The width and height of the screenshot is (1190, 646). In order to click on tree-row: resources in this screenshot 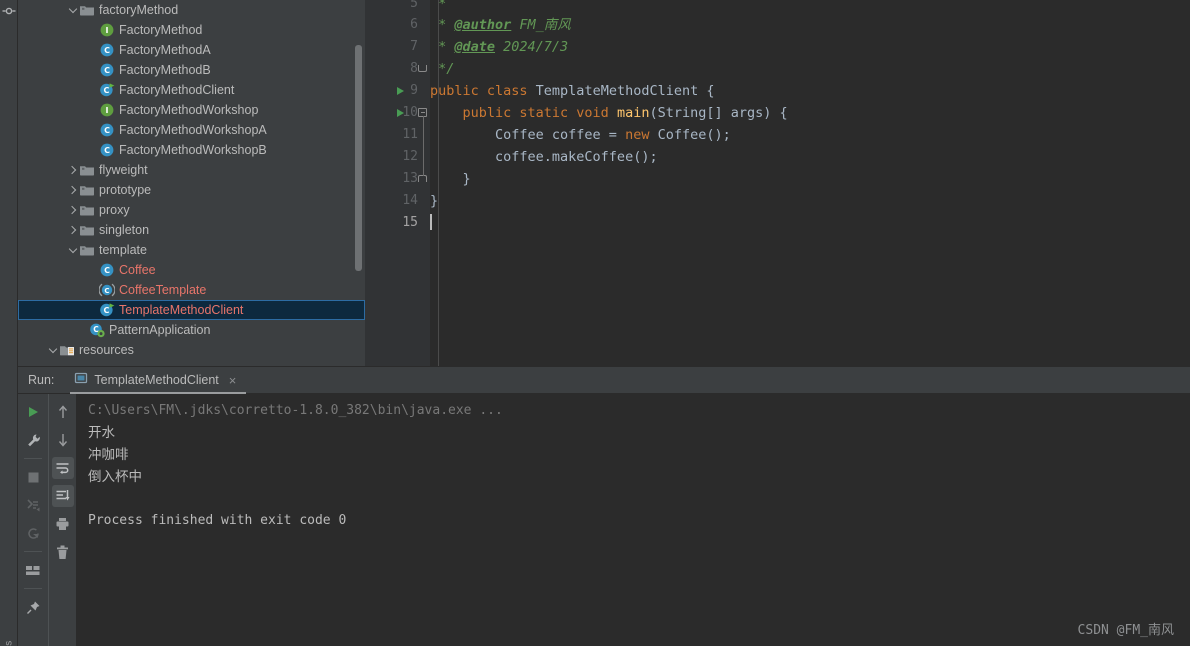, I will do `click(191, 350)`.